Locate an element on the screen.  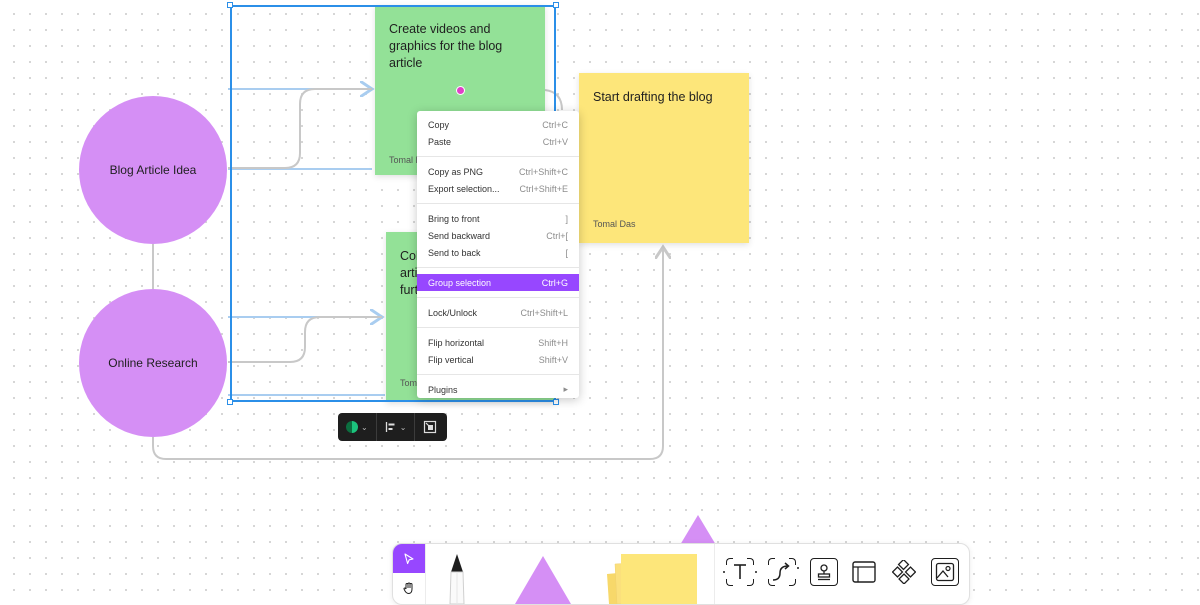
sticky-note-start-drafting: Start drafting the blog Tomal Das is located at coordinates (664, 158).